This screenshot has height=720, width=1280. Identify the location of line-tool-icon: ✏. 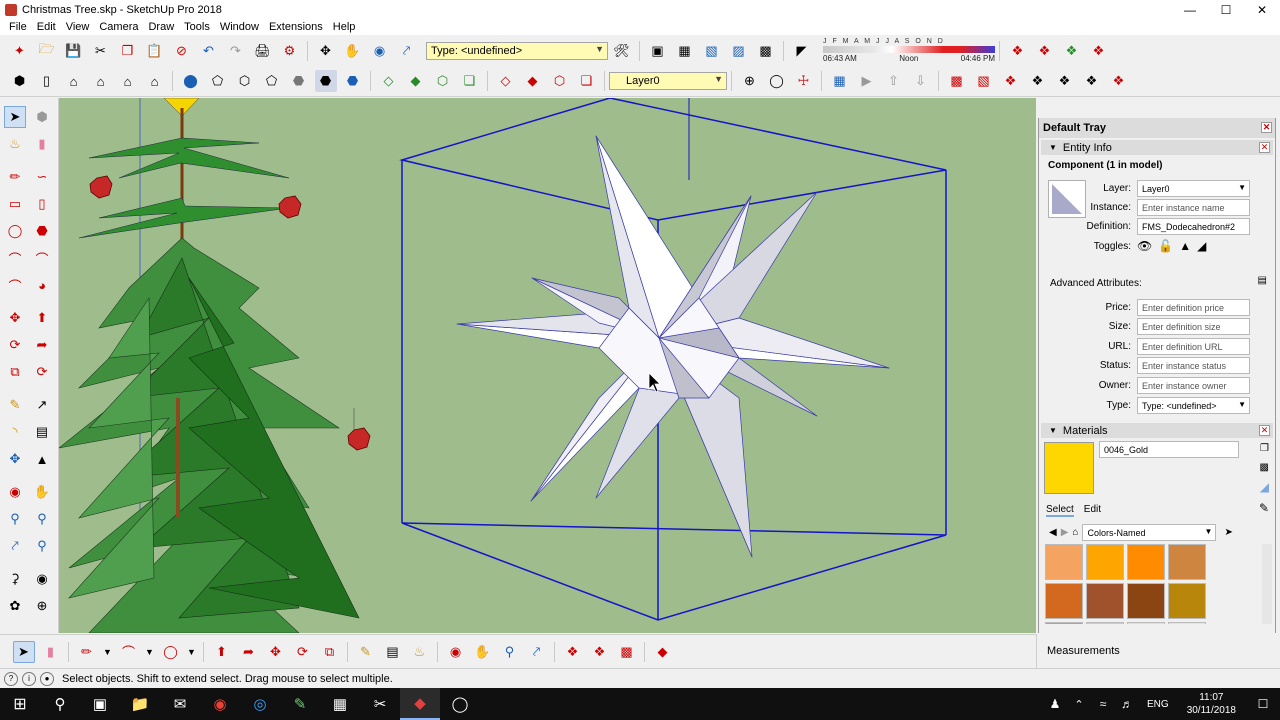
(87, 652).